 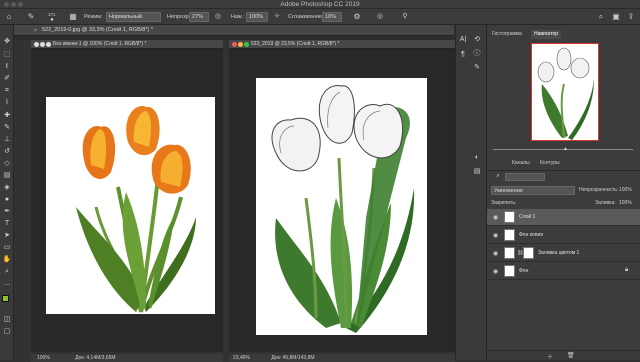 I want to click on lock-icon: 🔒︎, so click(x=626, y=270).